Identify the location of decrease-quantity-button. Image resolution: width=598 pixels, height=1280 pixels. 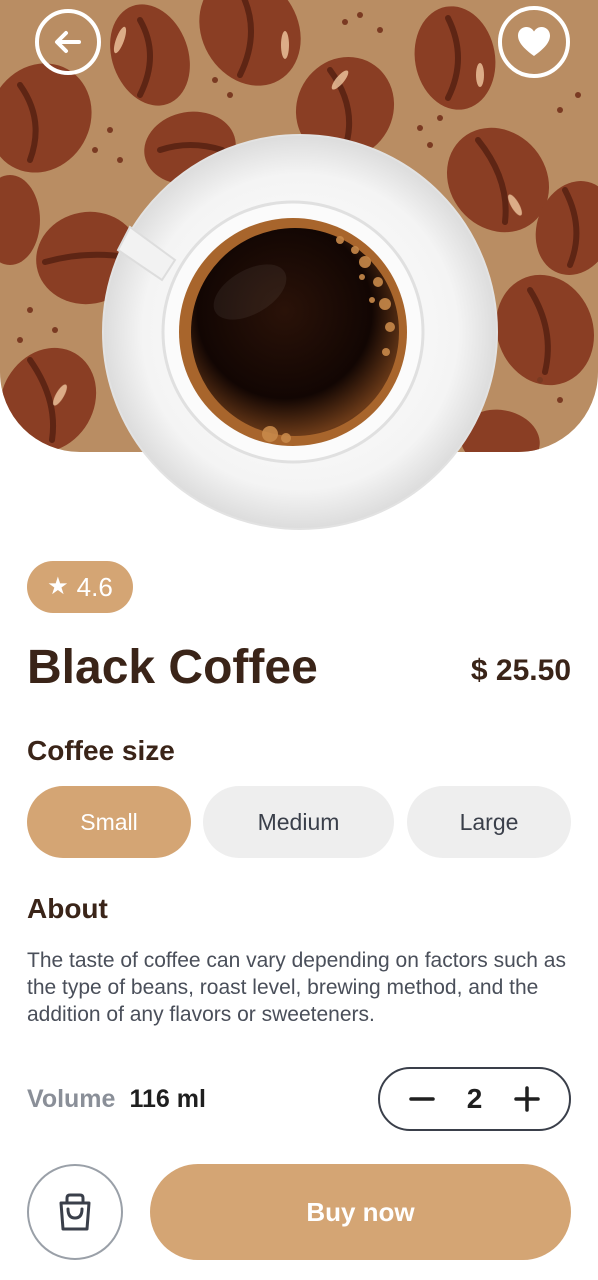
(422, 1099).